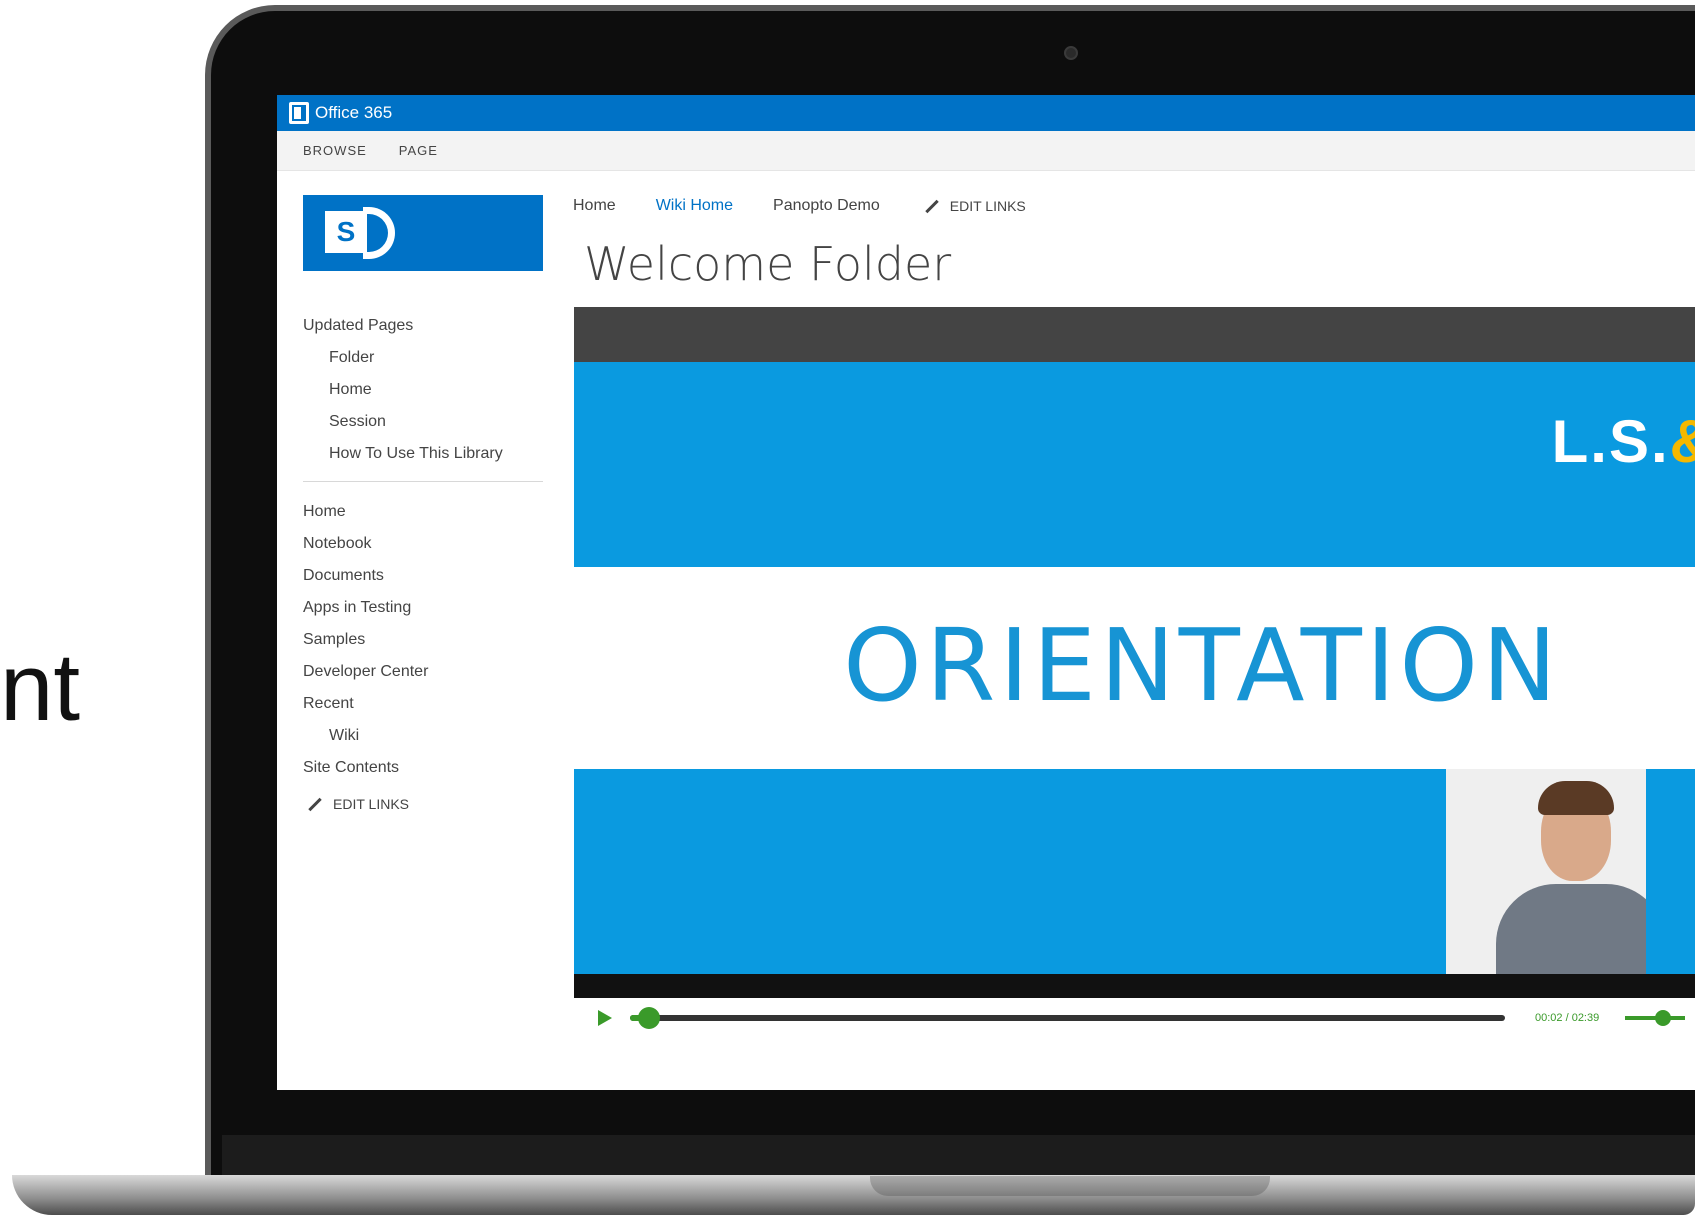  I want to click on nav-edit-links-button: EDIT LINKS, so click(423, 804).